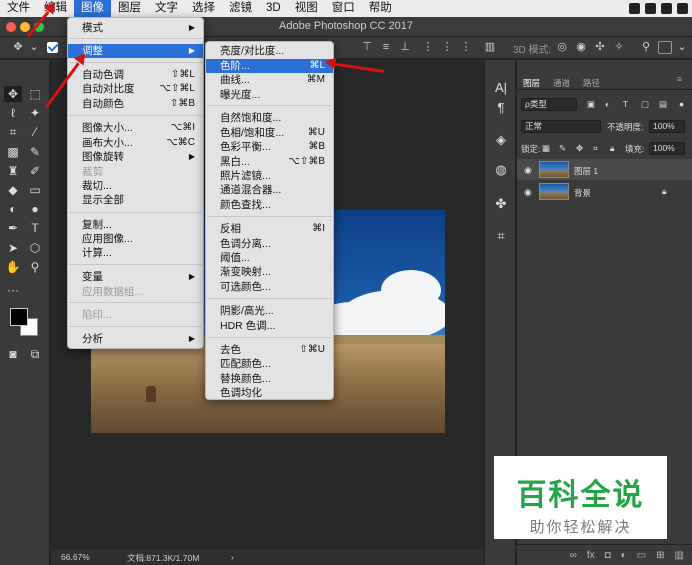 The height and width of the screenshot is (565, 692). What do you see at coordinates (269, 162) in the screenshot?
I see `adjust-menu-item: 黑白... ⌥⇧⌘B` at bounding box center [269, 162].